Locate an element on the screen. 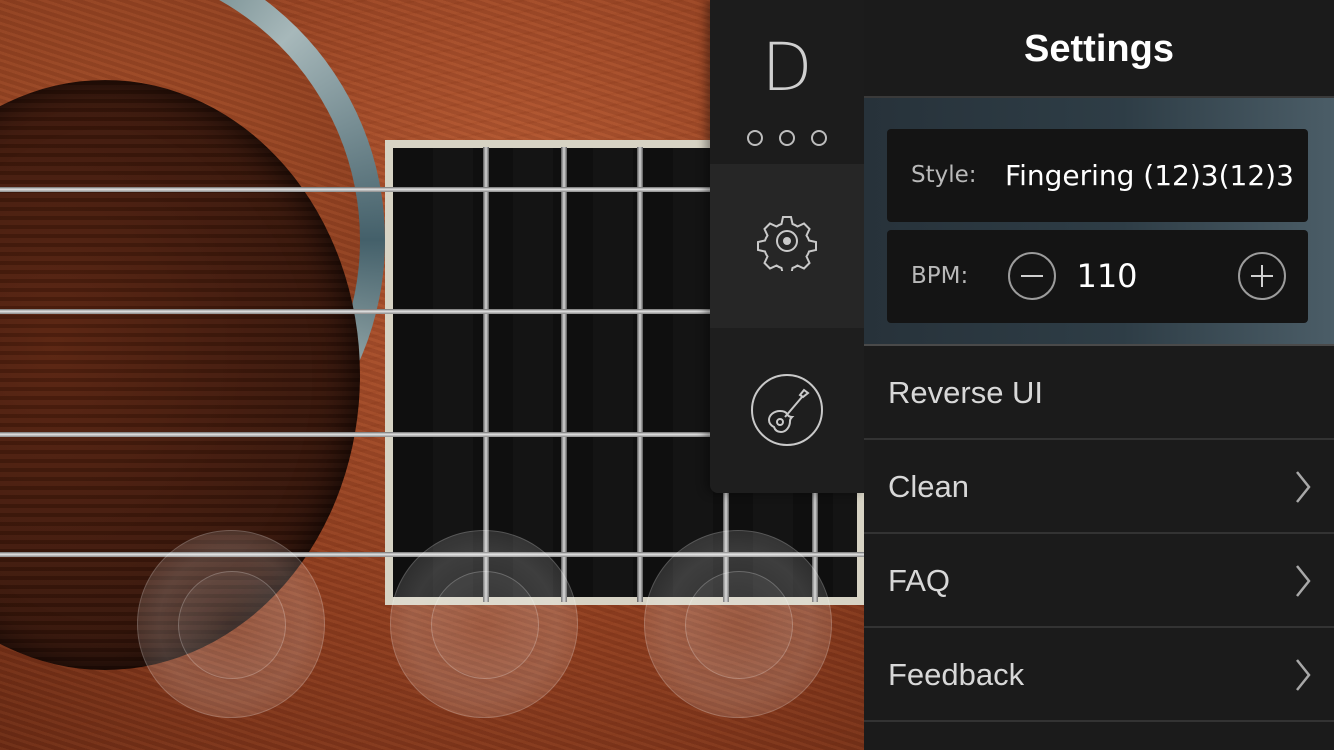 The height and width of the screenshot is (750, 1334). style-selector: Style: Fingering (12)3(12)3 is located at coordinates (1097, 175).